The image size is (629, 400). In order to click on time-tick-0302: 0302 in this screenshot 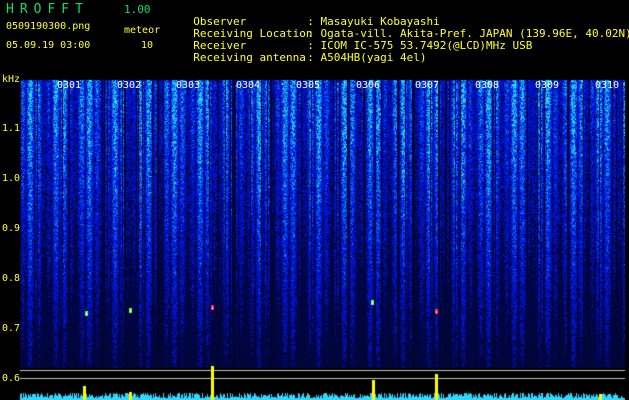, I will do `click(129, 85)`.